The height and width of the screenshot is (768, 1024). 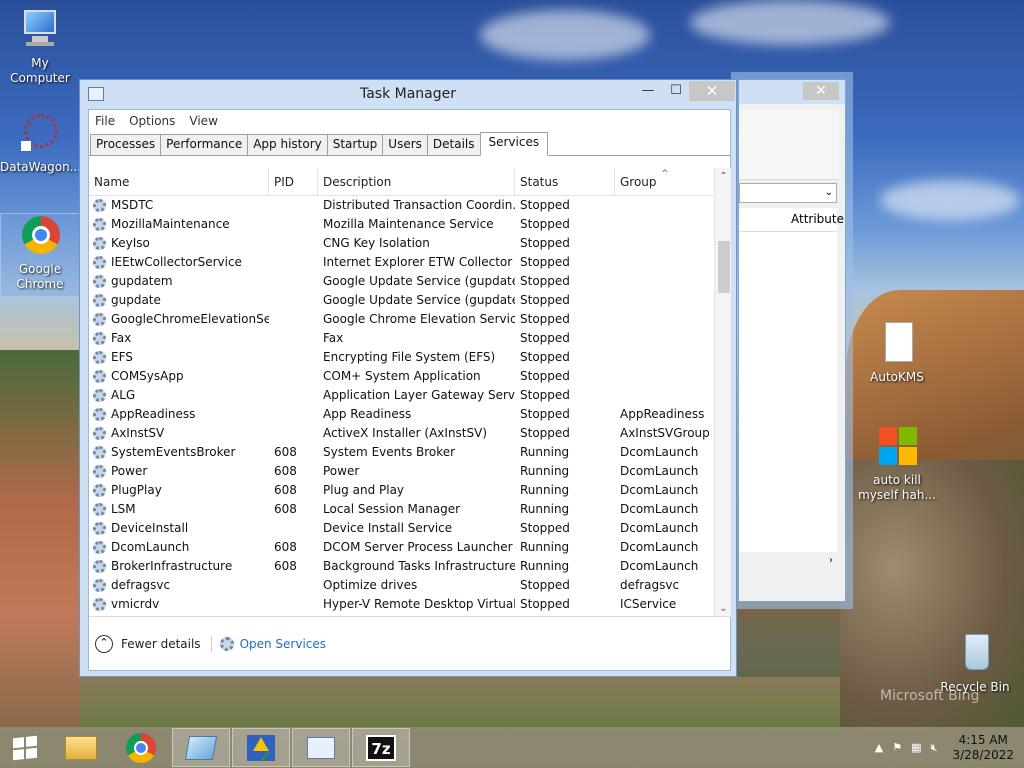 What do you see at coordinates (203, 121) in the screenshot?
I see `menu-view: View` at bounding box center [203, 121].